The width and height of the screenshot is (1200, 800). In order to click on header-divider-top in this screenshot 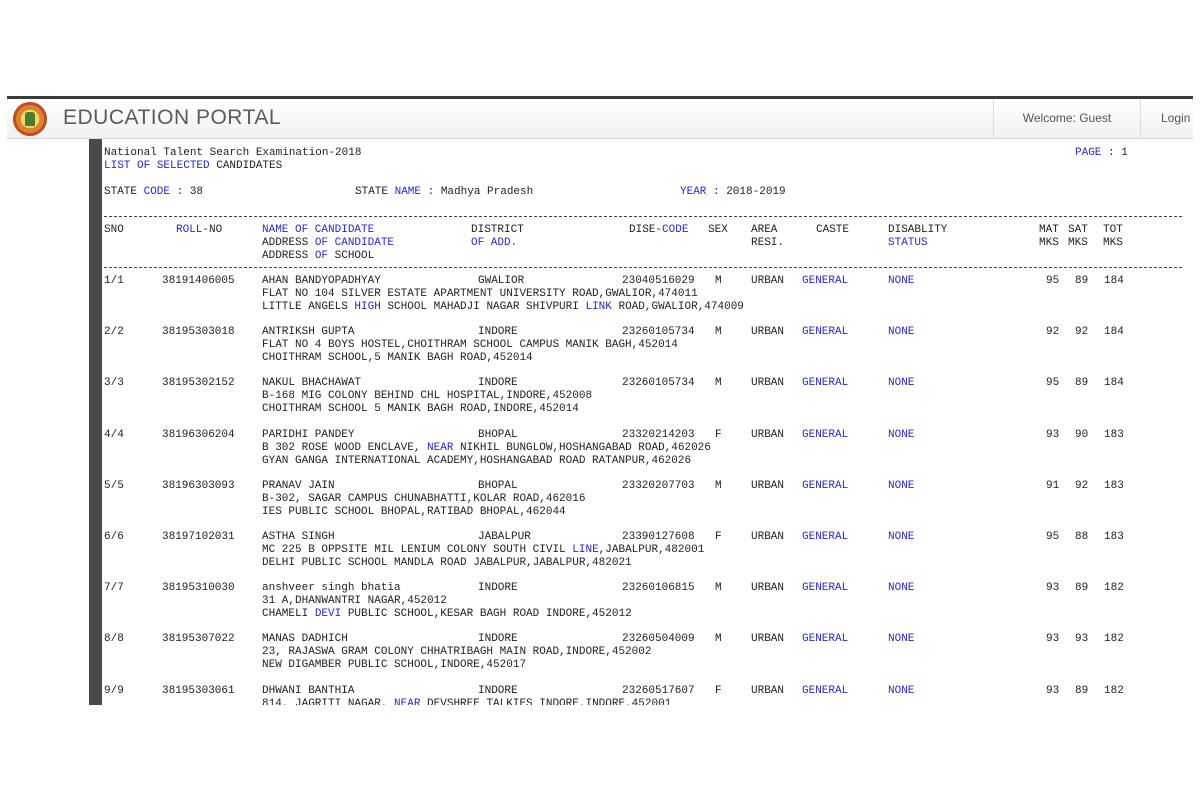, I will do `click(643, 216)`.